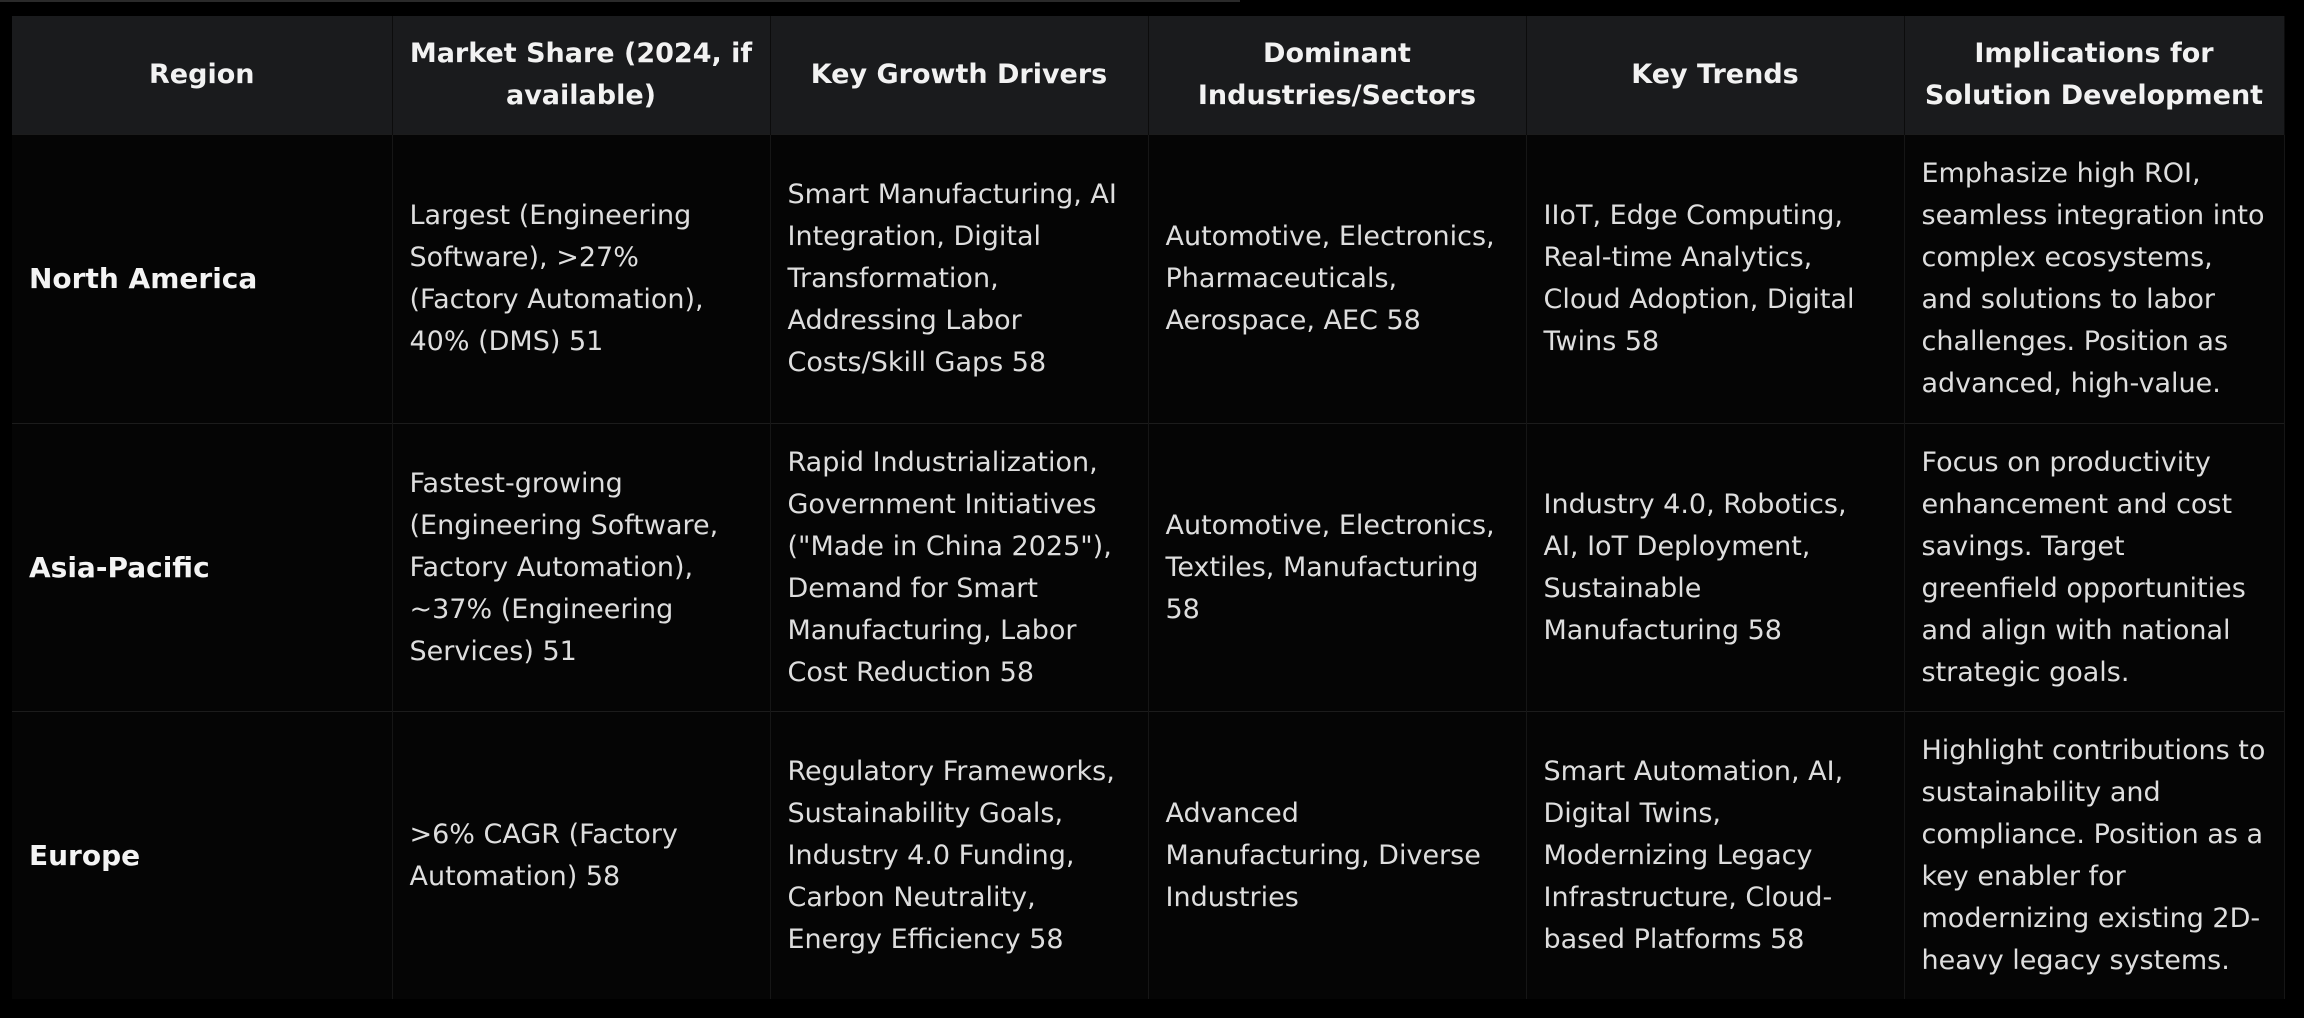 This screenshot has width=2304, height=1018. Describe the element at coordinates (202, 279) in the screenshot. I see `cell-region: North America` at that location.